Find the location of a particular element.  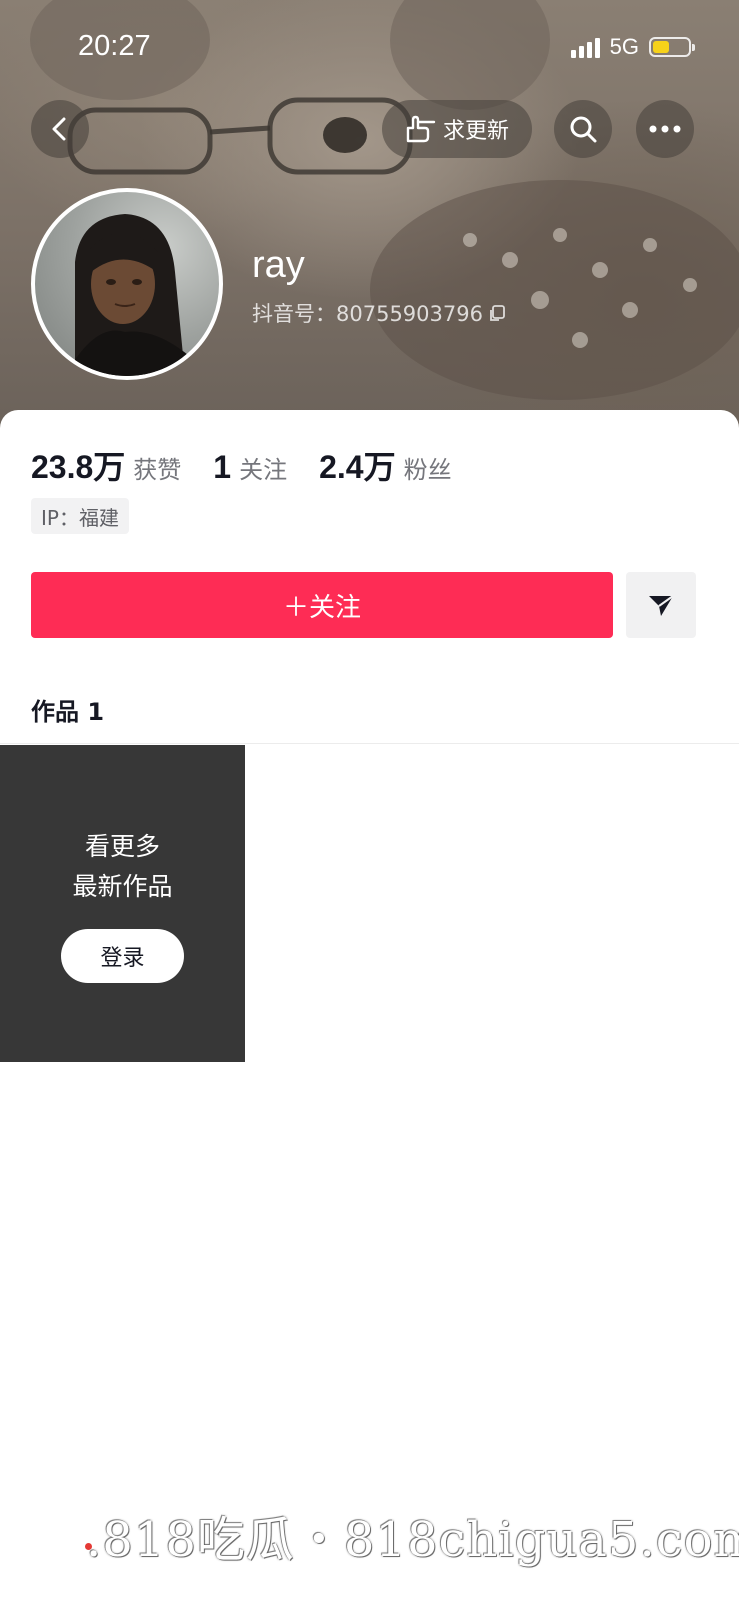

avatar is located at coordinates (127, 284).